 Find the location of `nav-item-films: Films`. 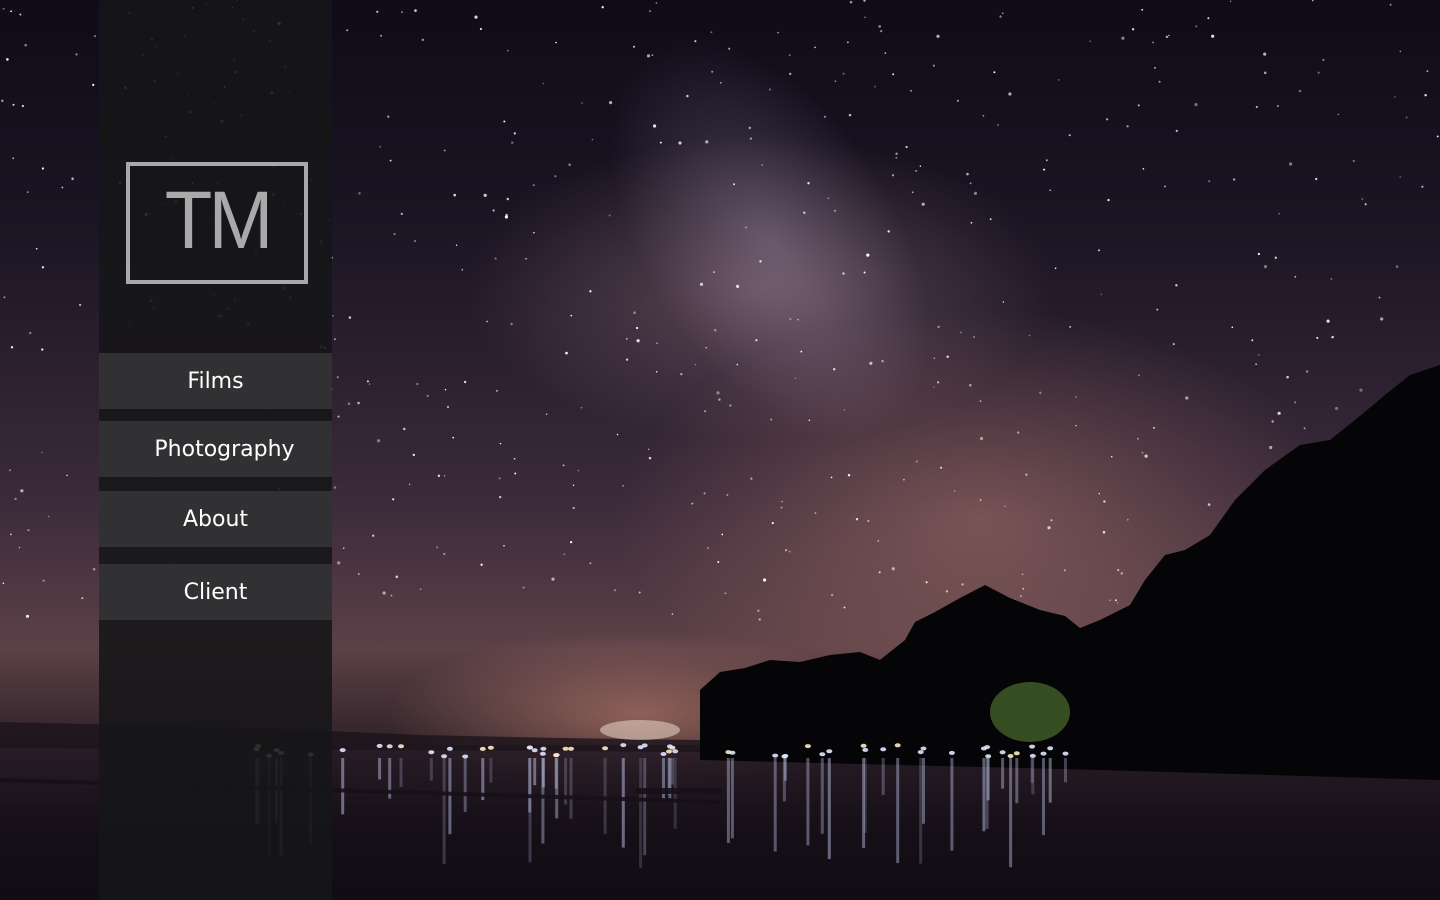

nav-item-films: Films is located at coordinates (215, 381).